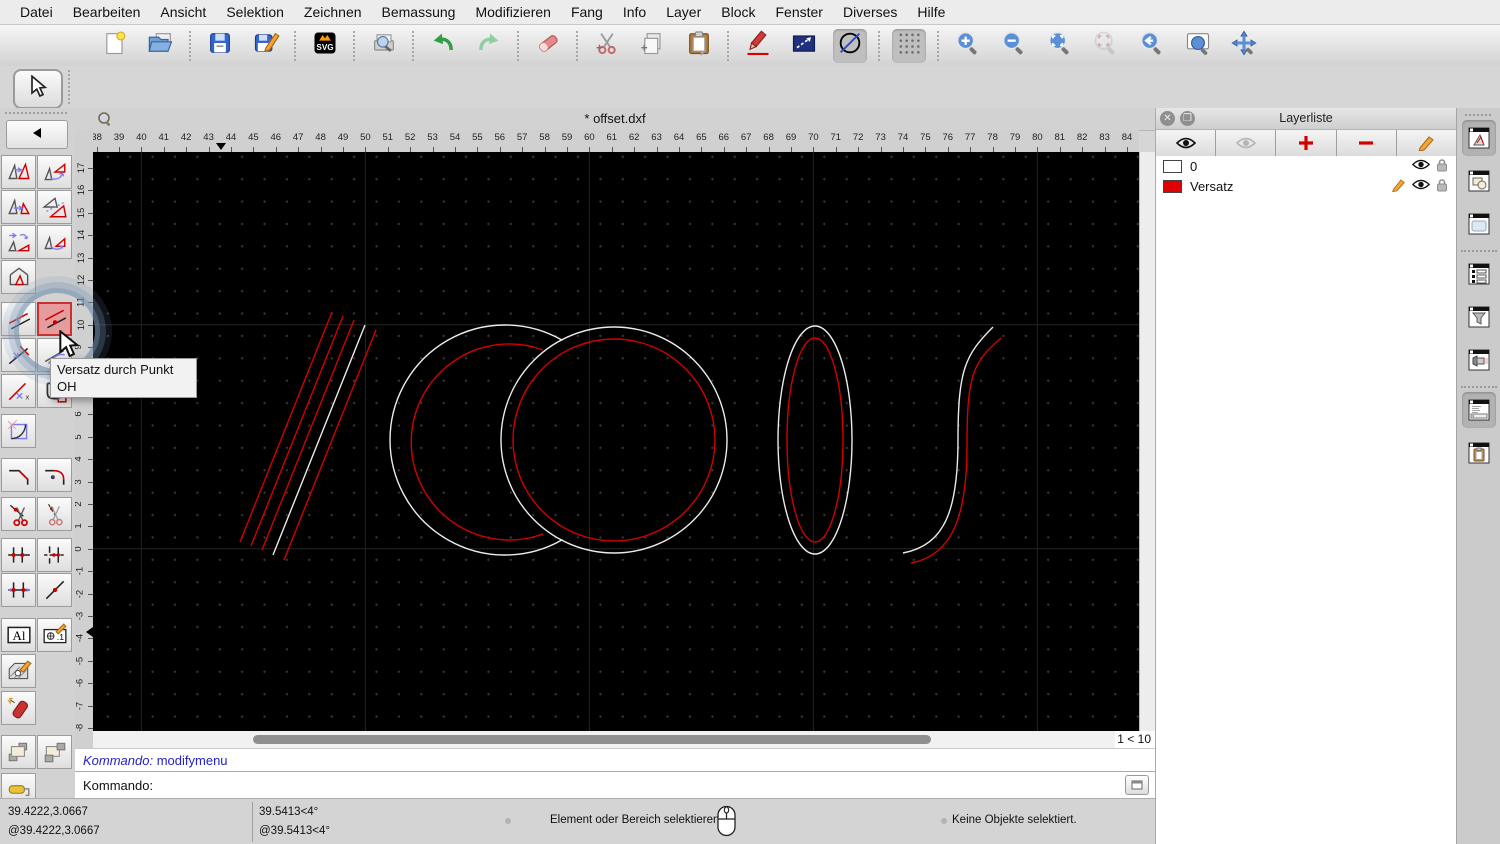 The width and height of the screenshot is (1500, 844). What do you see at coordinates (18, 635) in the screenshot?
I see `tool-edit-text: Al` at bounding box center [18, 635].